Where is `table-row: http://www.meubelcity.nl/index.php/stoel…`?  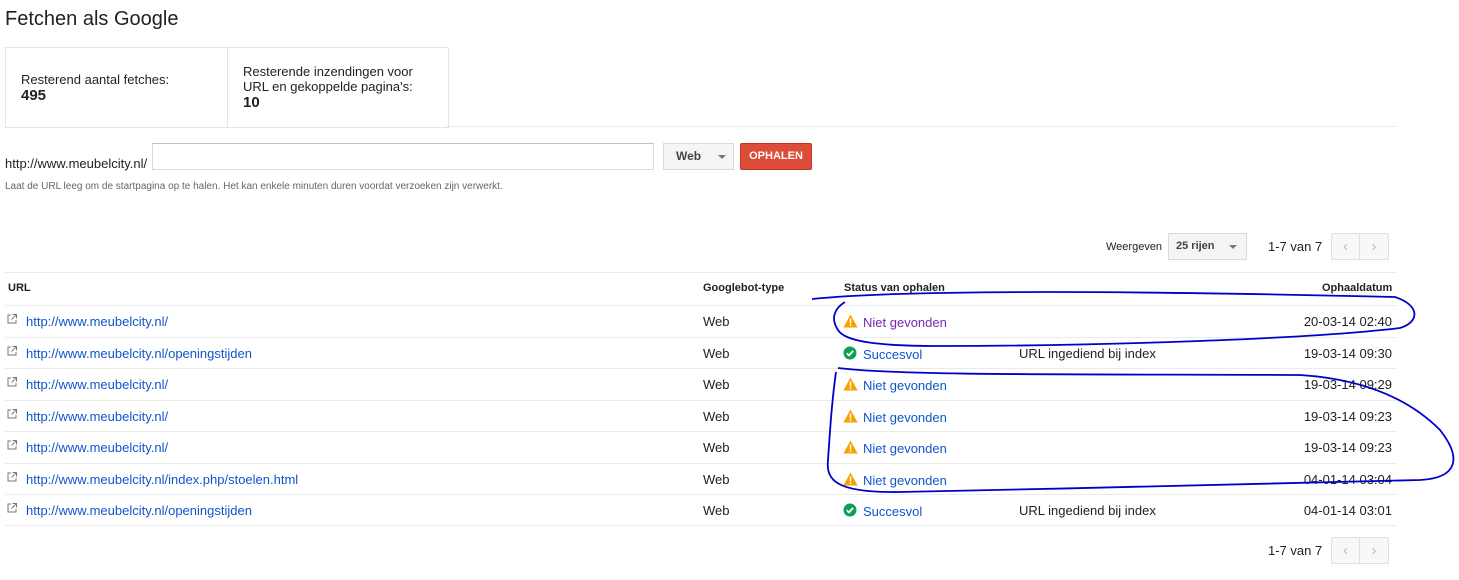 table-row: http://www.meubelcity.nl/index.php/stoel… is located at coordinates (700, 478).